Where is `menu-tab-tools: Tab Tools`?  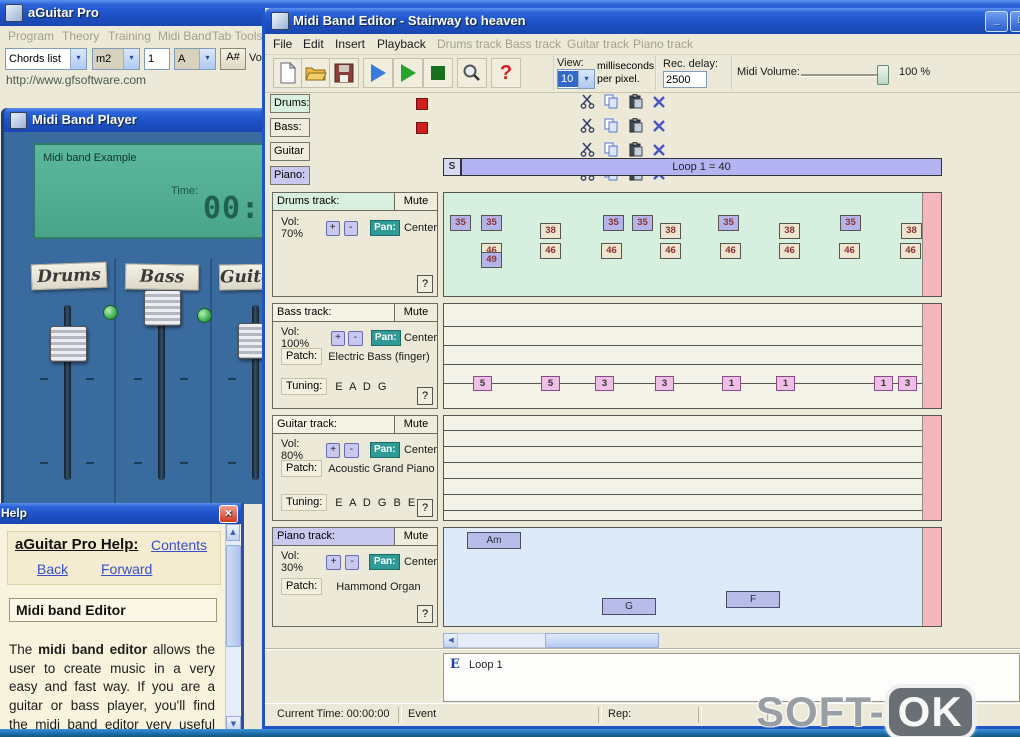
menu-tab-tools: Tab Tools is located at coordinates (237, 36).